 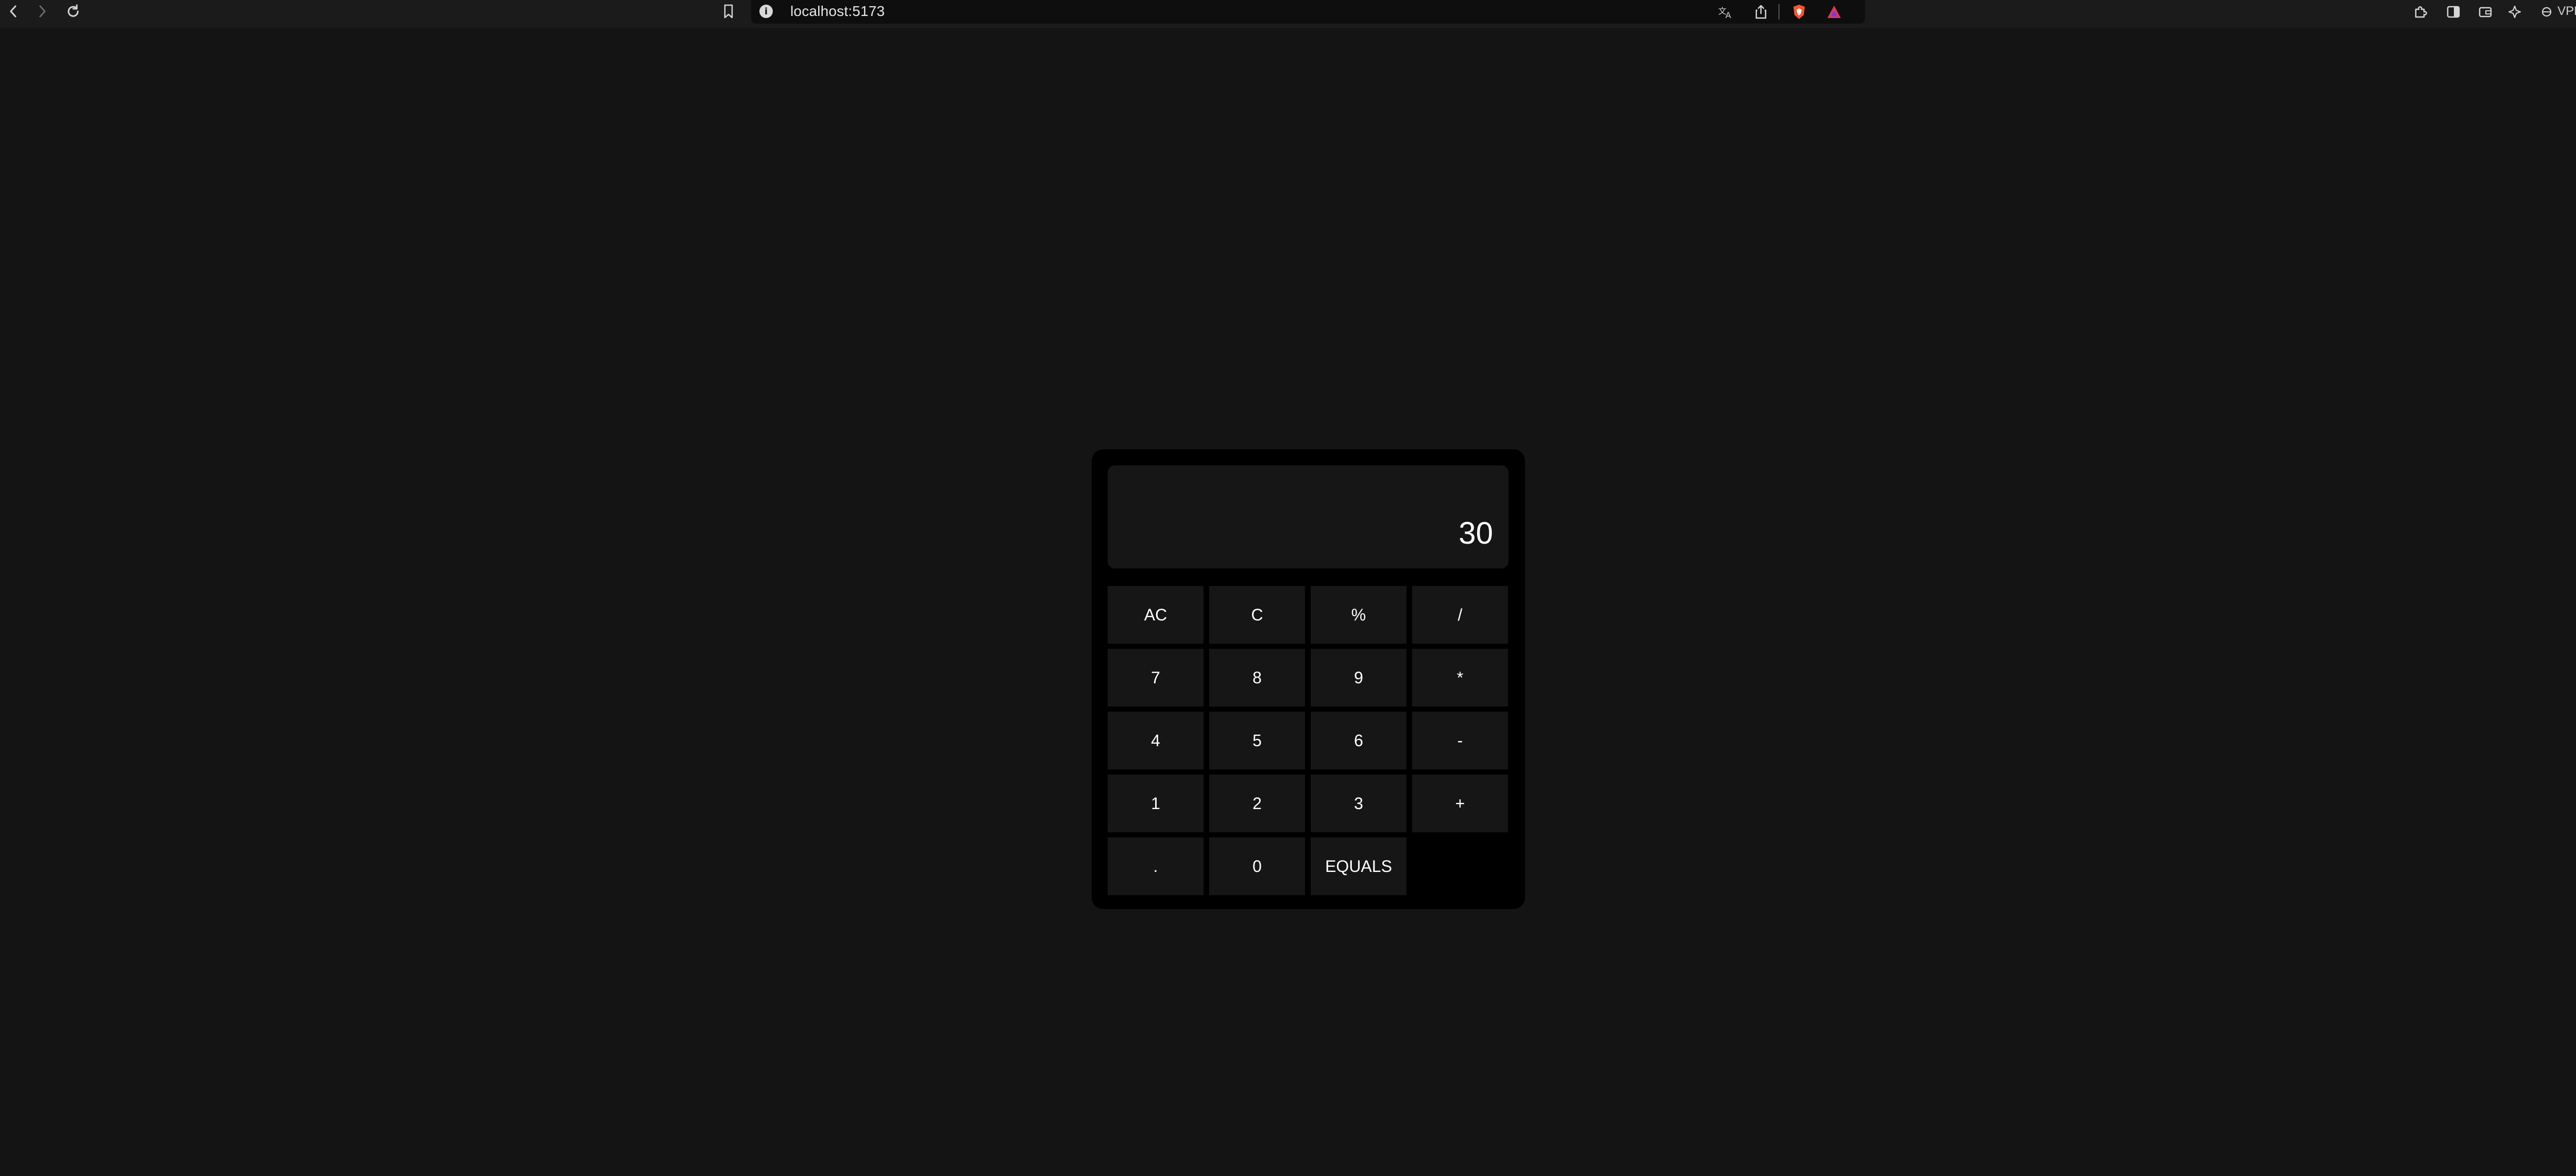 What do you see at coordinates (2546, 12) in the screenshot?
I see `vpn-icon` at bounding box center [2546, 12].